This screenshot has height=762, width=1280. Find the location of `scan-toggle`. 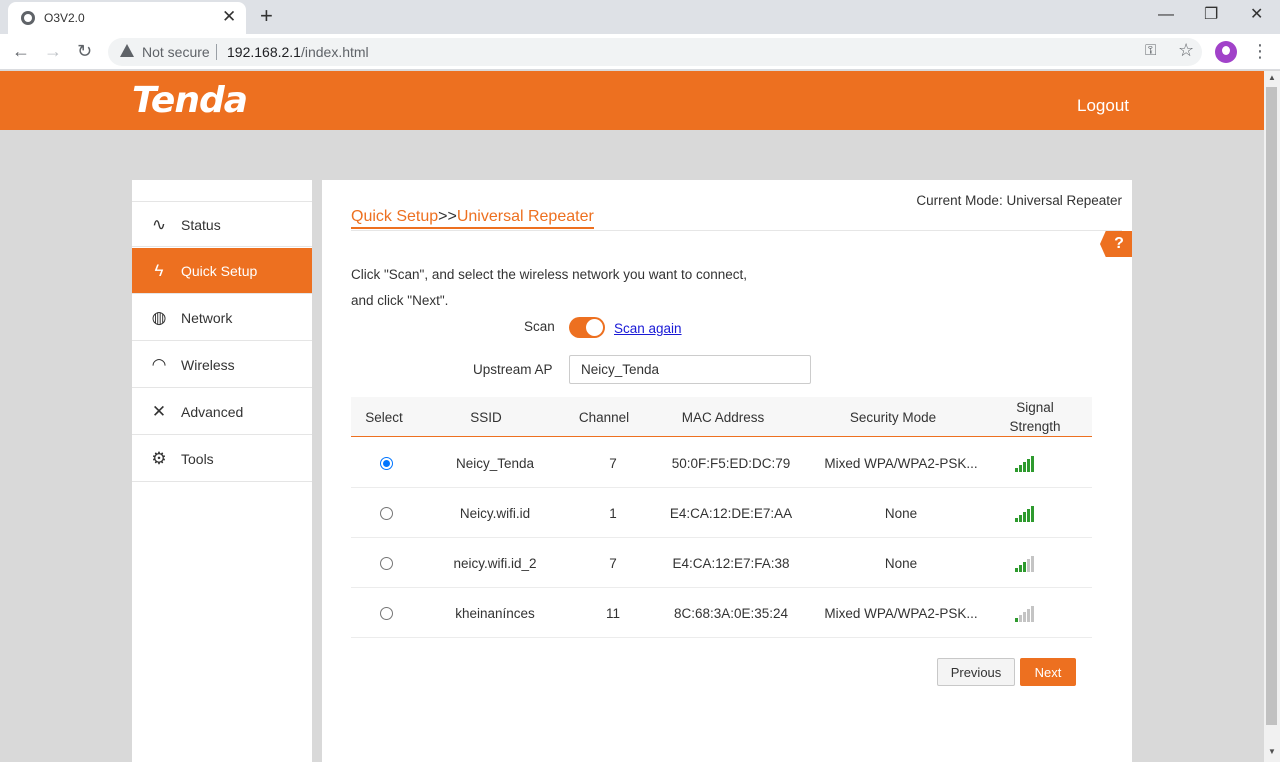

scan-toggle is located at coordinates (587, 327).